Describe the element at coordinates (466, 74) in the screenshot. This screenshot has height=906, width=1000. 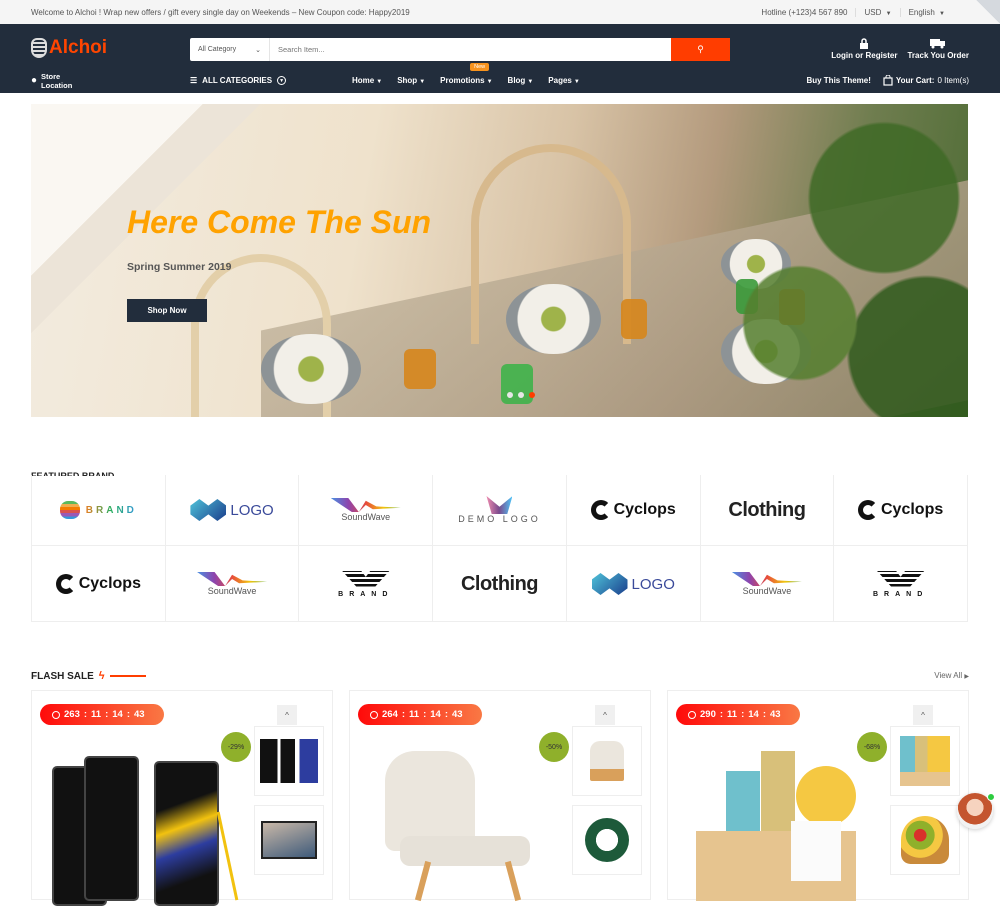
I see `menu-promotions: New Promotions ▼` at that location.